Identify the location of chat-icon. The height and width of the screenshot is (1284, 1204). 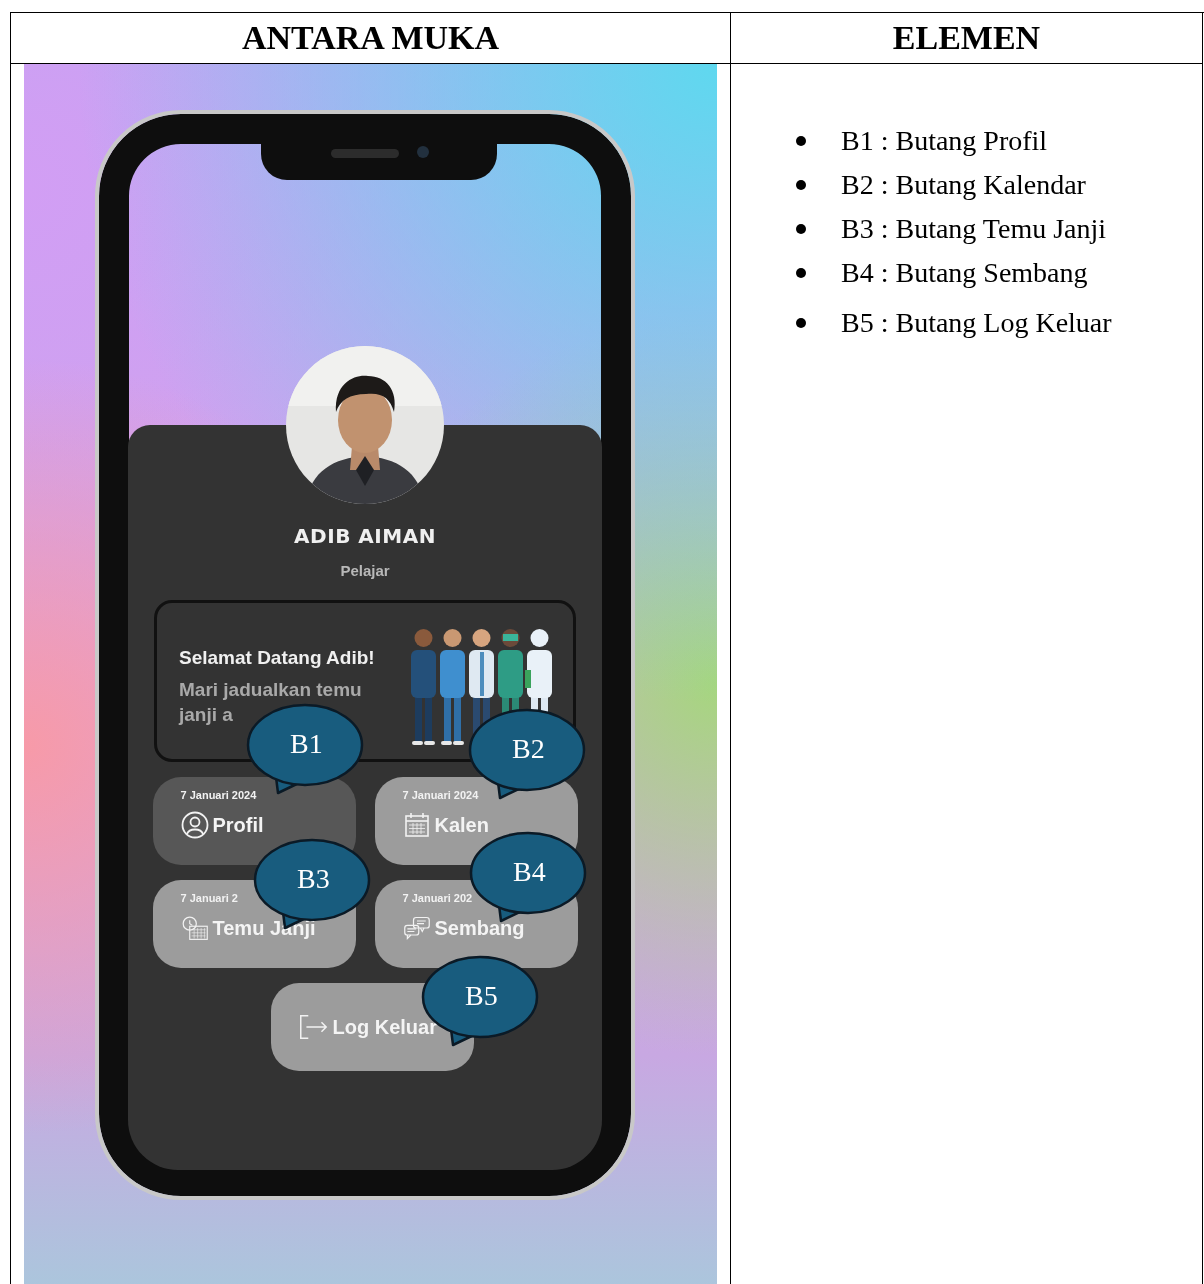
(416, 928).